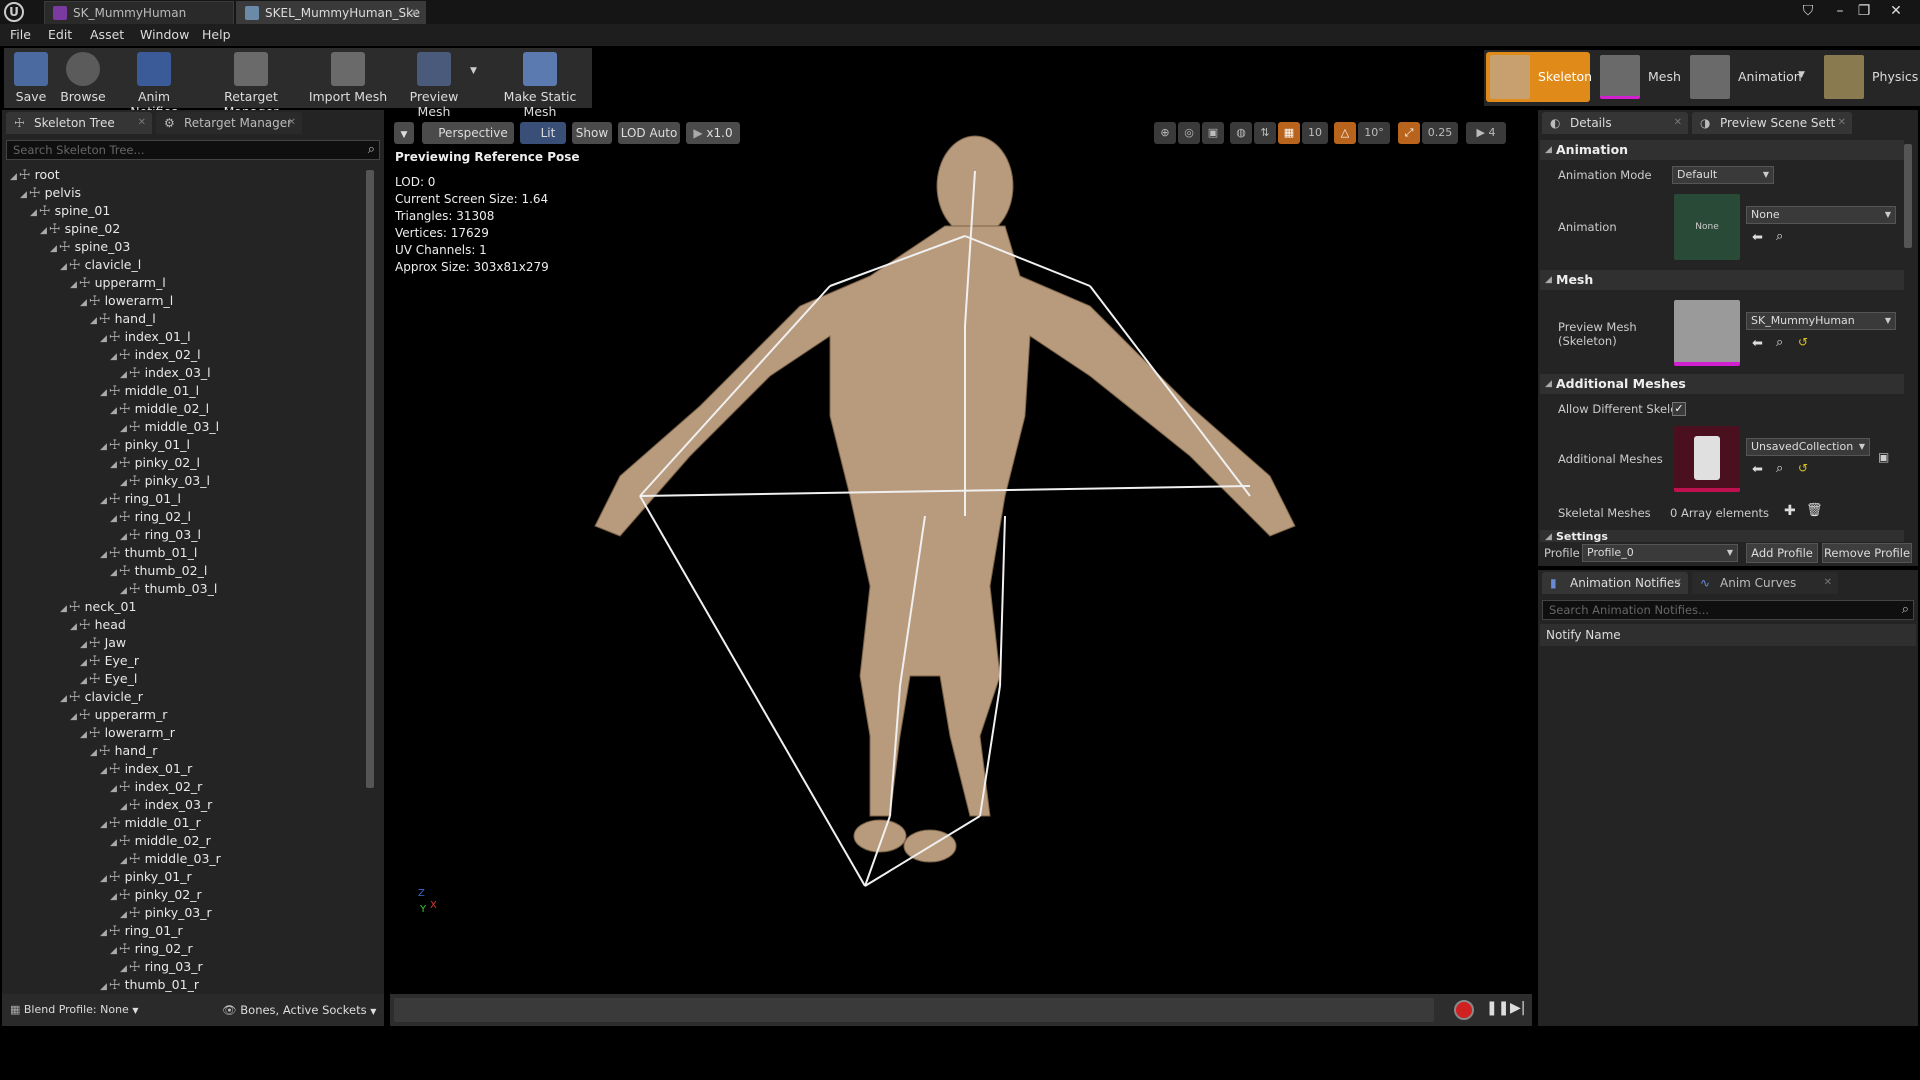 The width and height of the screenshot is (1920, 1080). I want to click on tree-row: ◢ ☩ upperarm_l, so click(118, 283).